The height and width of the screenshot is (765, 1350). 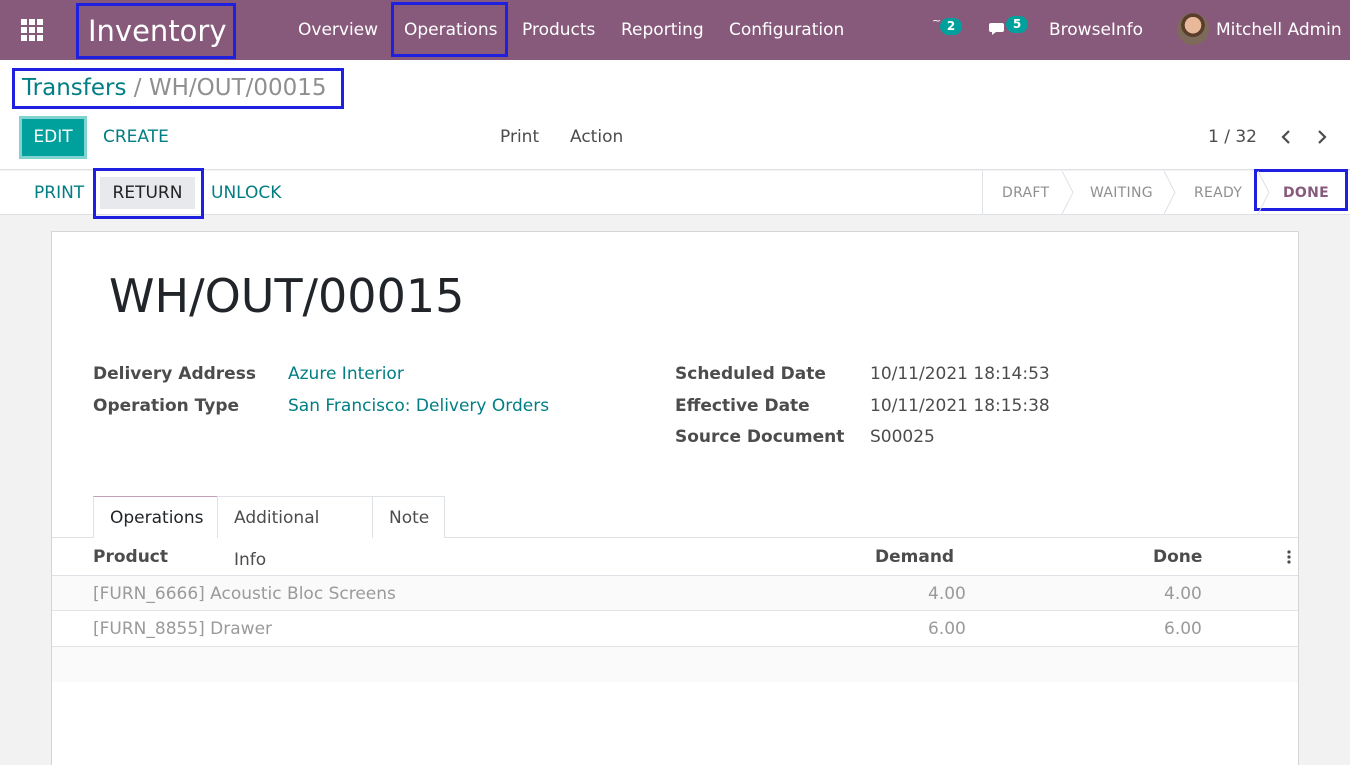 I want to click on activity-badge: 2, so click(x=951, y=26).